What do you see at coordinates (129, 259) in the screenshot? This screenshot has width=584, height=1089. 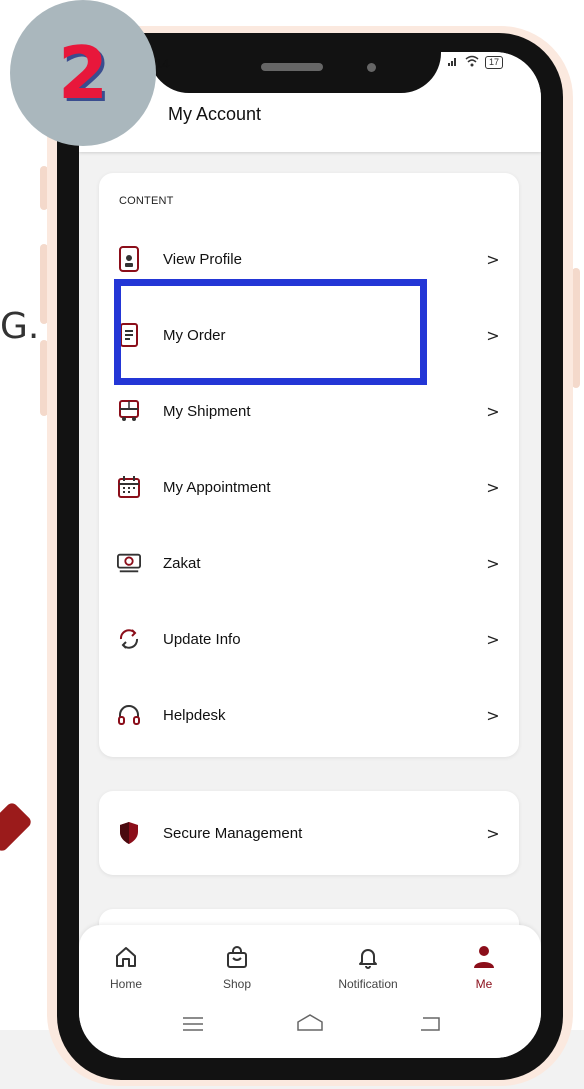 I see `phone-profile-icon` at bounding box center [129, 259].